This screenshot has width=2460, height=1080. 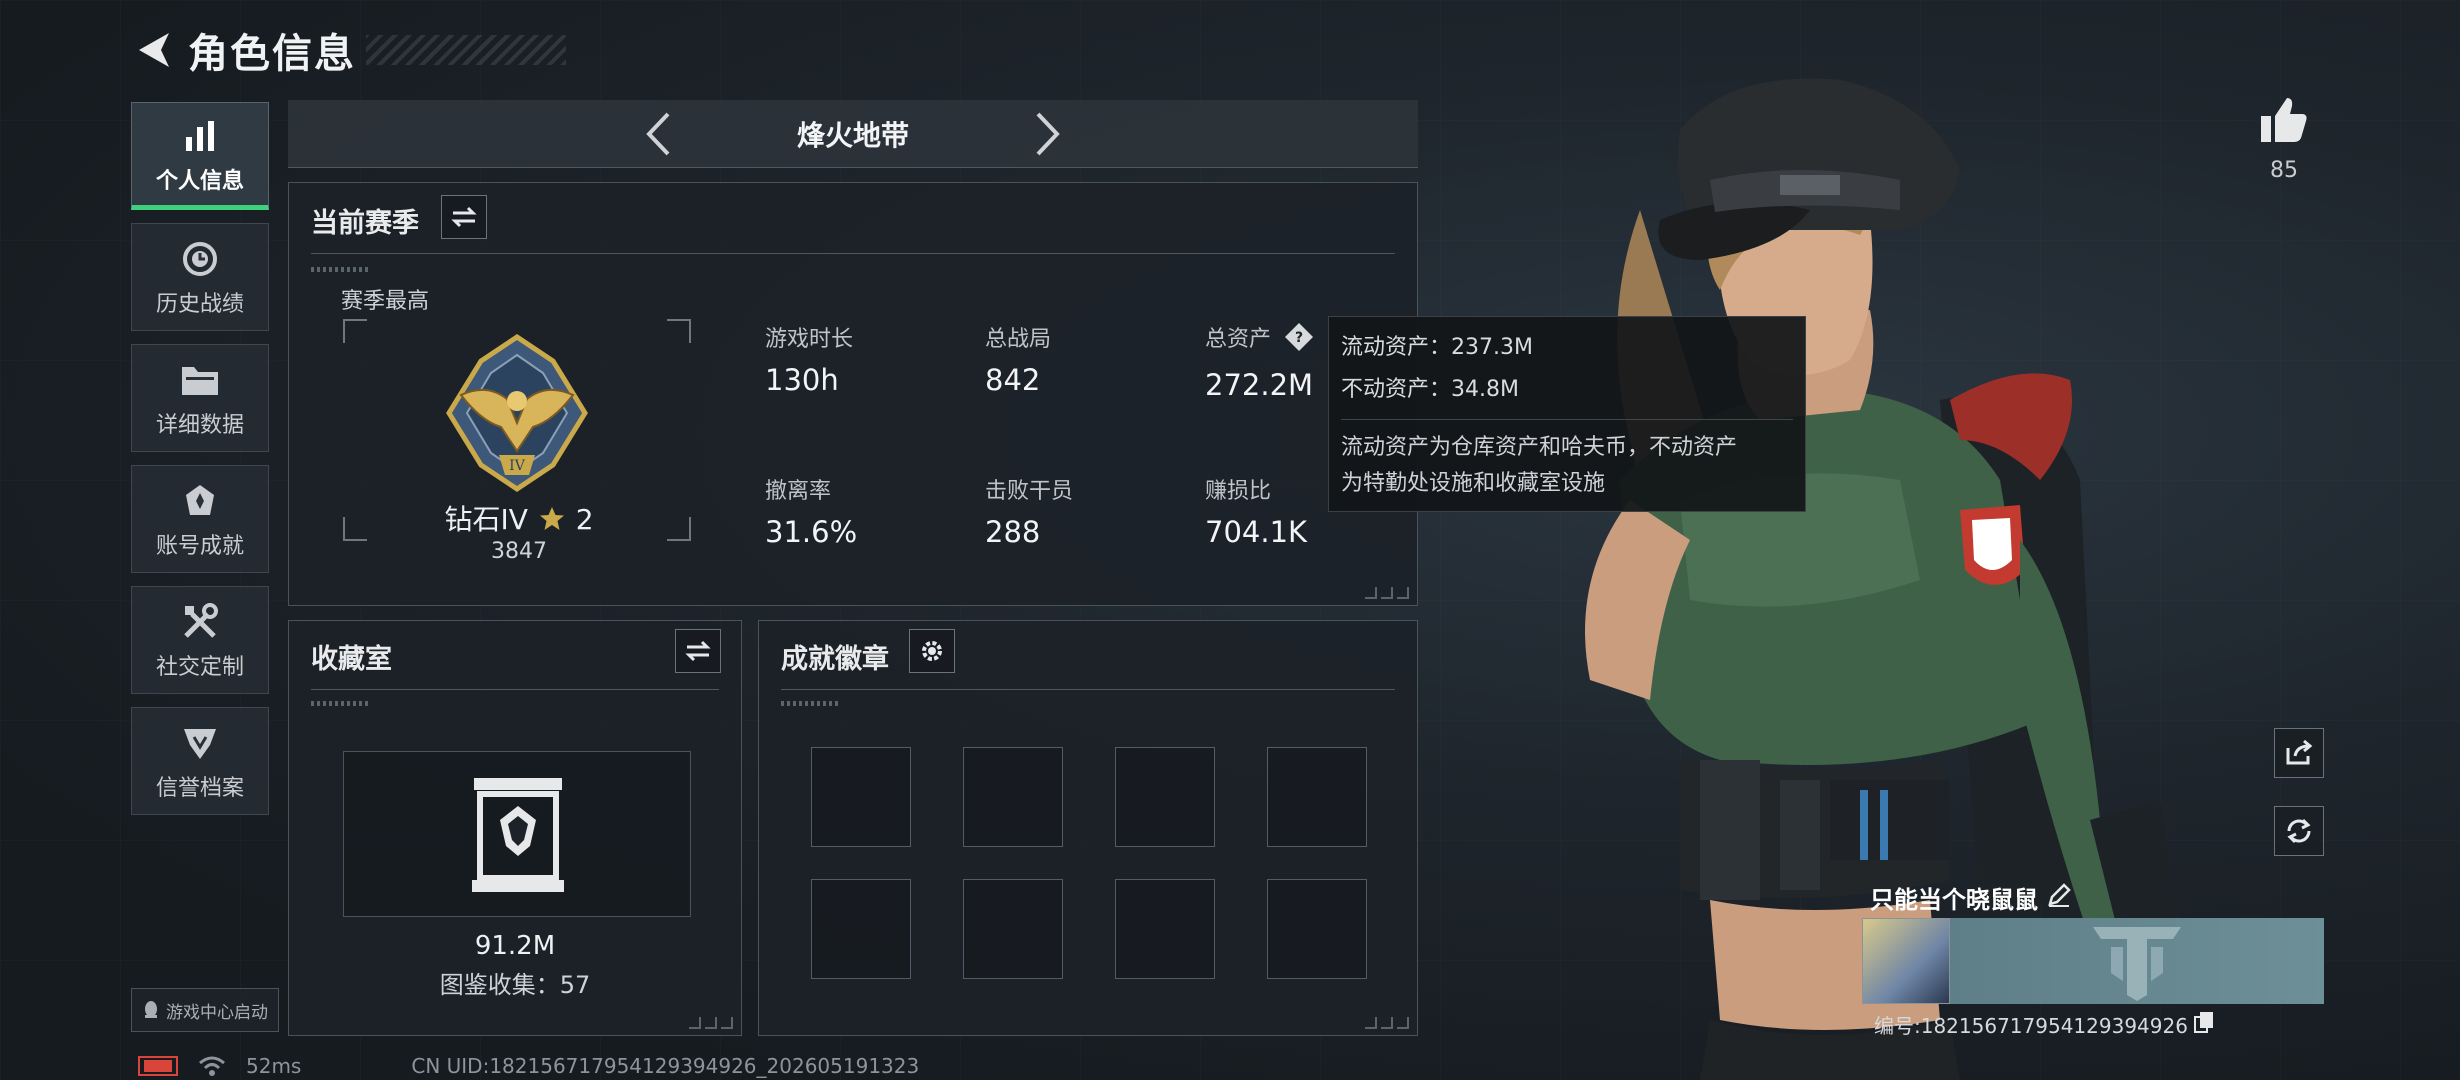 I want to click on player-name: 只能当个晓鼠鼠, so click(x=1954, y=900).